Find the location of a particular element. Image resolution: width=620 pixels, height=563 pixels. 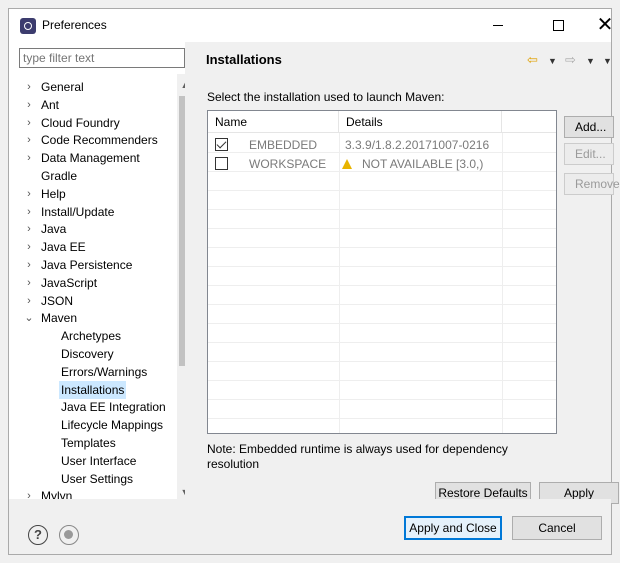

tree-item-label: Errors/Warnings is located at coordinates (104, 371).